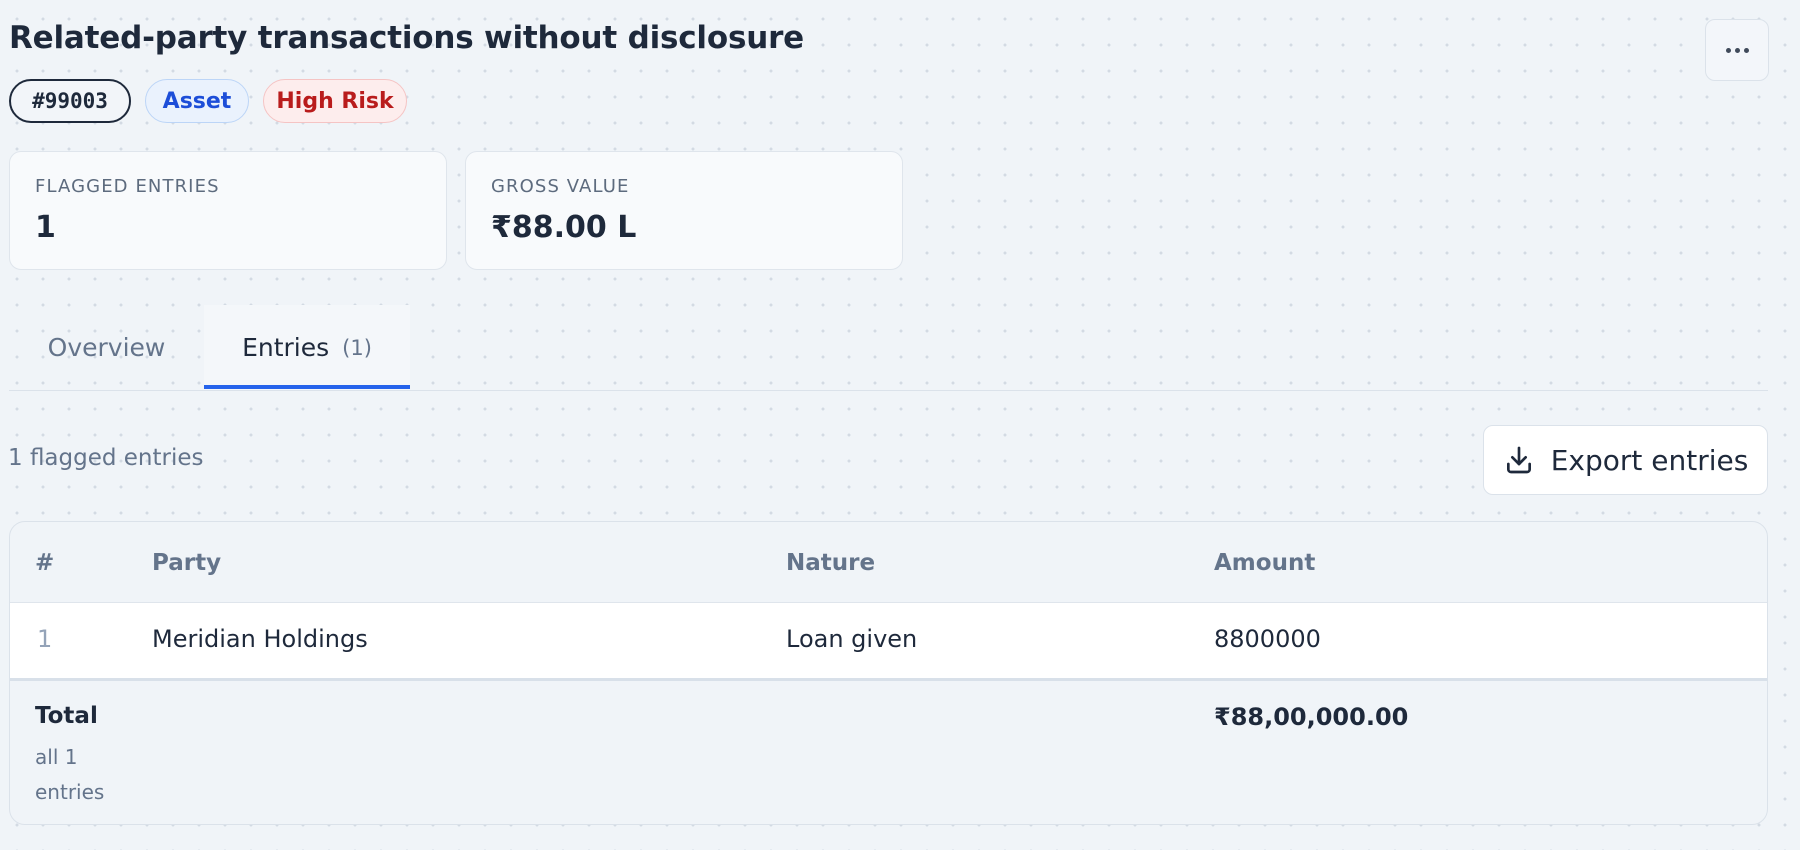 This screenshot has width=1800, height=850. What do you see at coordinates (357, 347) in the screenshot?
I see `tab-count: (1)` at bounding box center [357, 347].